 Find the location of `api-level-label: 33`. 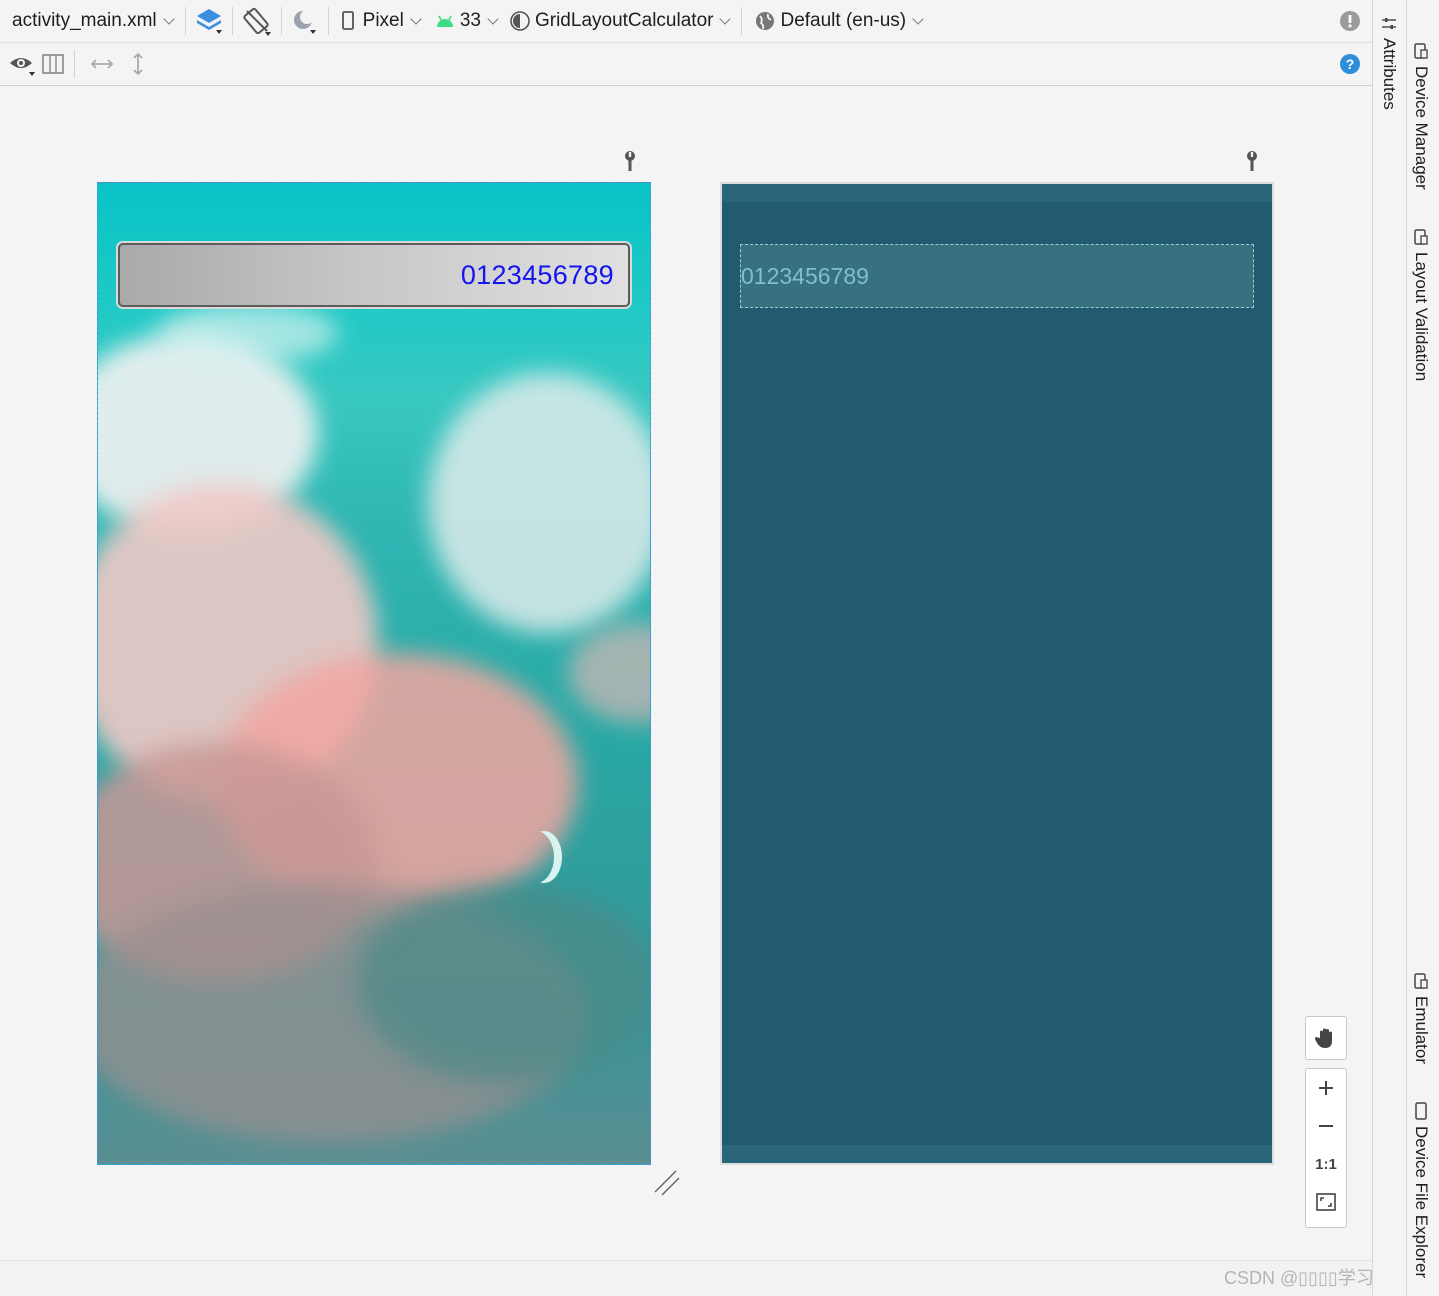

api-level-label: 33 is located at coordinates (470, 20).